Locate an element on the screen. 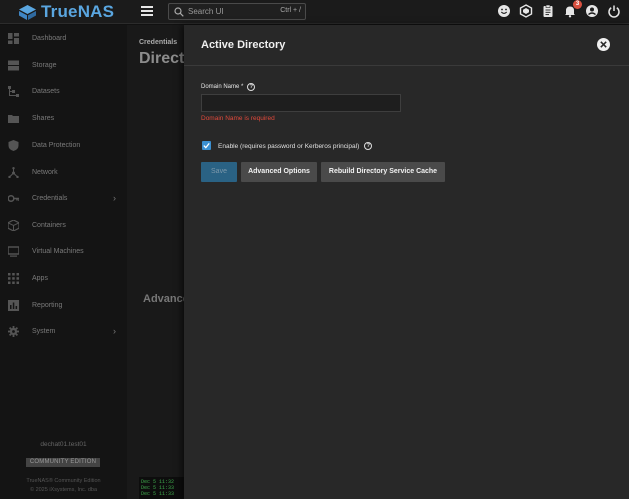 The width and height of the screenshot is (629, 499). sidebar-item-data-protection: Data Protection is located at coordinates (63, 145).